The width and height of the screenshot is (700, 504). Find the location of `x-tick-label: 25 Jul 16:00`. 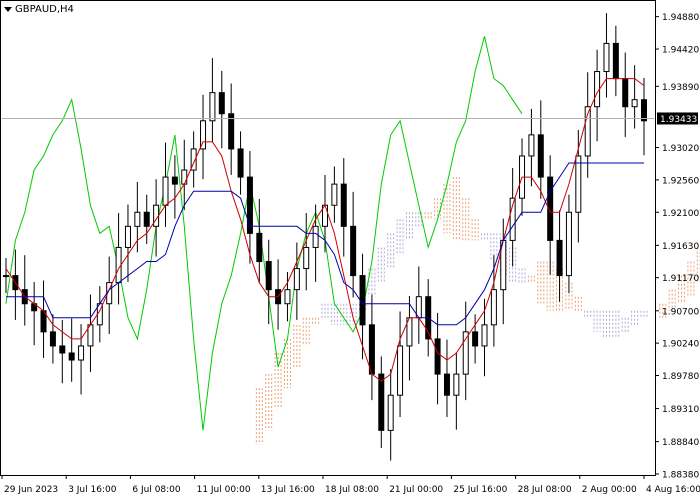

x-tick-label: 25 Jul 16:00 is located at coordinates (480, 490).